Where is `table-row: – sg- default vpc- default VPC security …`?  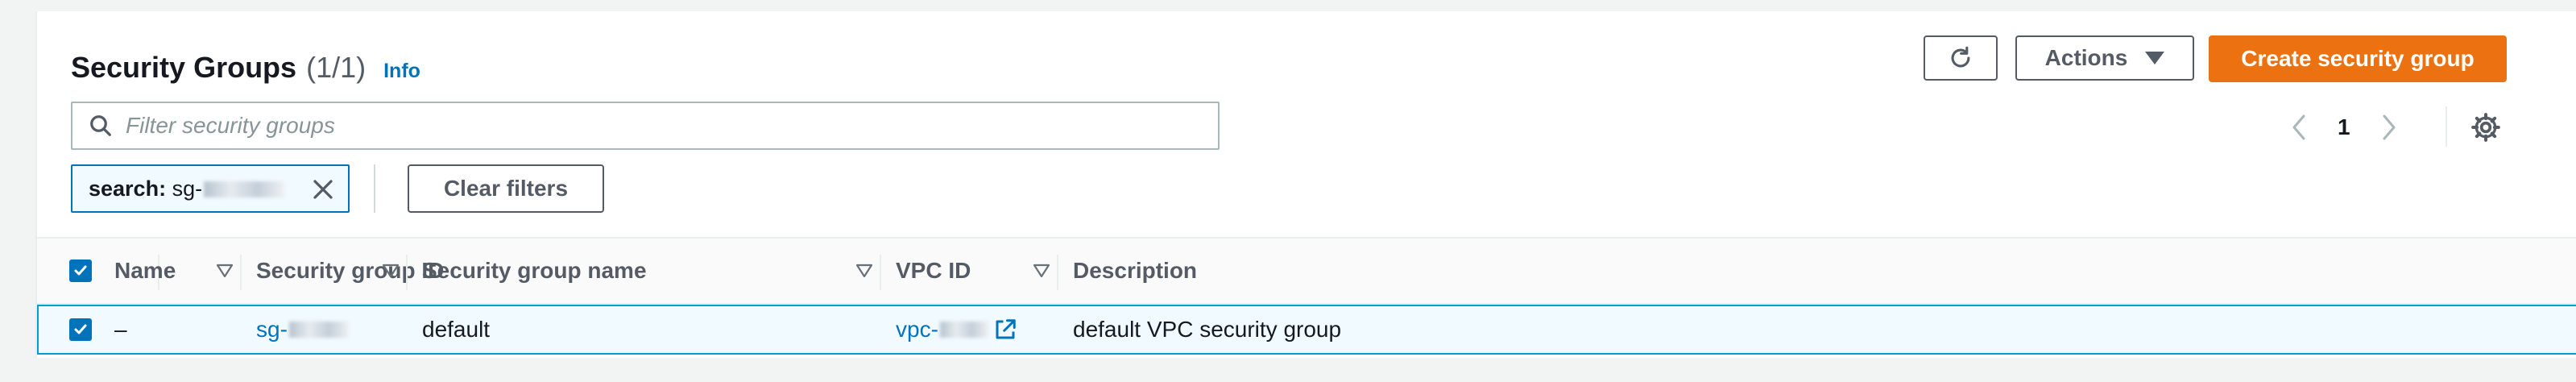 table-row: – sg- default vpc- default VPC security … is located at coordinates (1306, 330).